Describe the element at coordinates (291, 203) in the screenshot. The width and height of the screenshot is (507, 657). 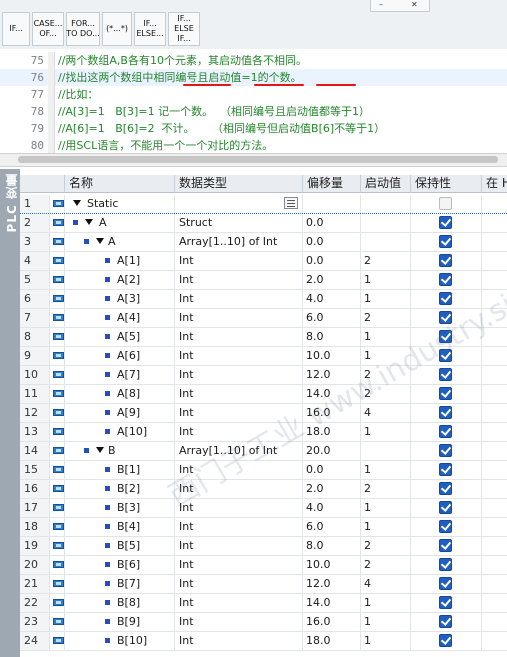
I see `list-picker-icon` at that location.